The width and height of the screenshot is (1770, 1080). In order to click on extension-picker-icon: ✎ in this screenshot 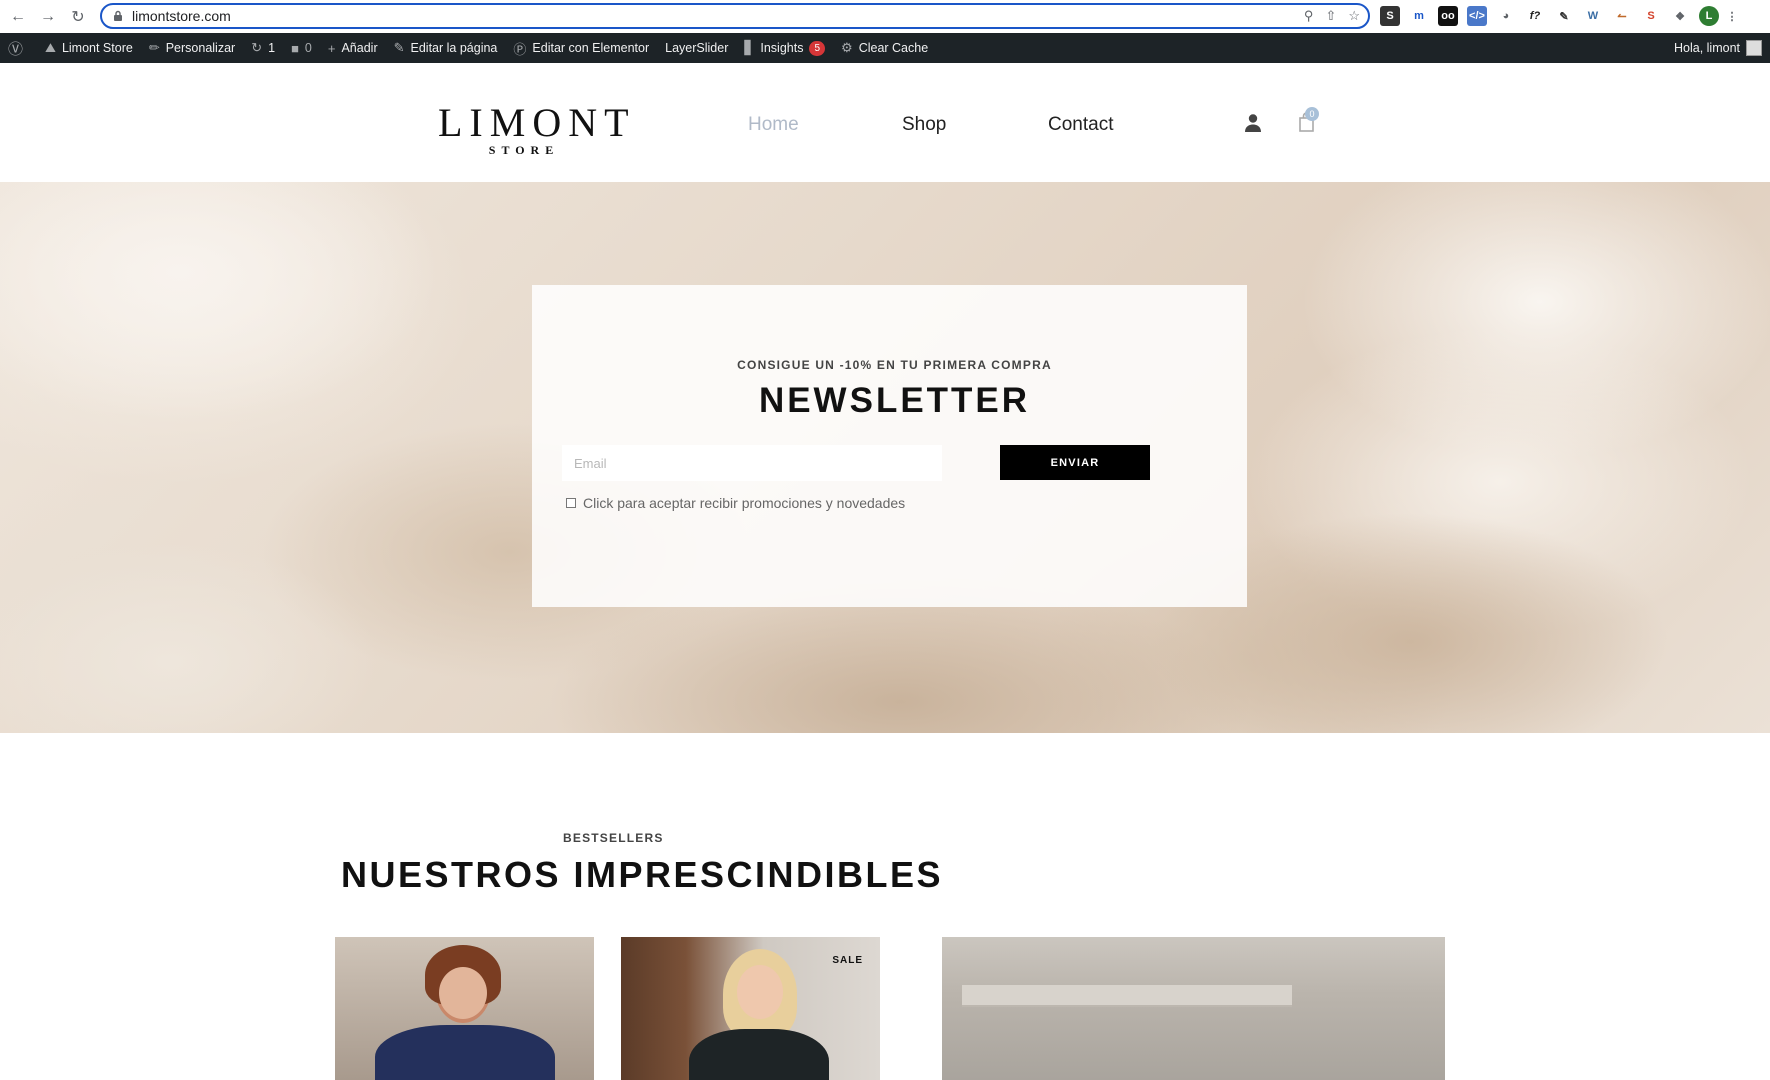, I will do `click(1564, 16)`.